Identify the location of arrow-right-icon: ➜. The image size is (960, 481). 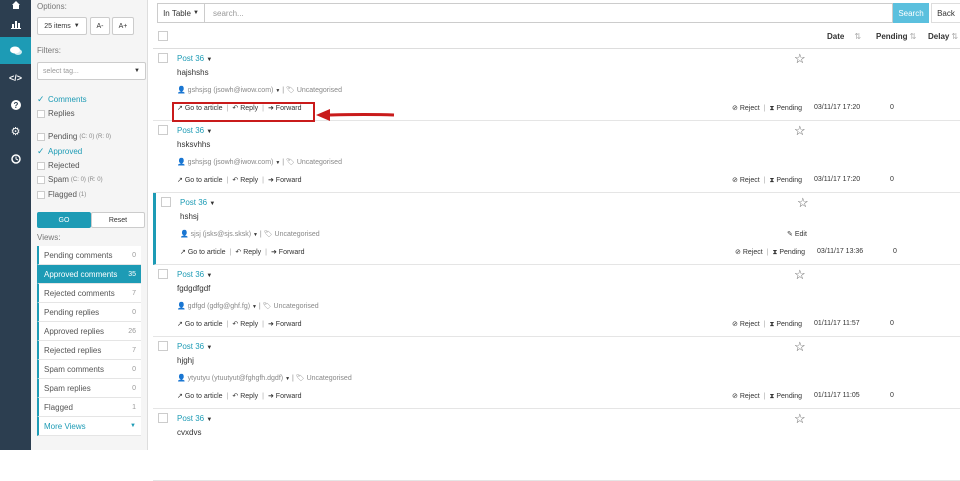
(273, 252).